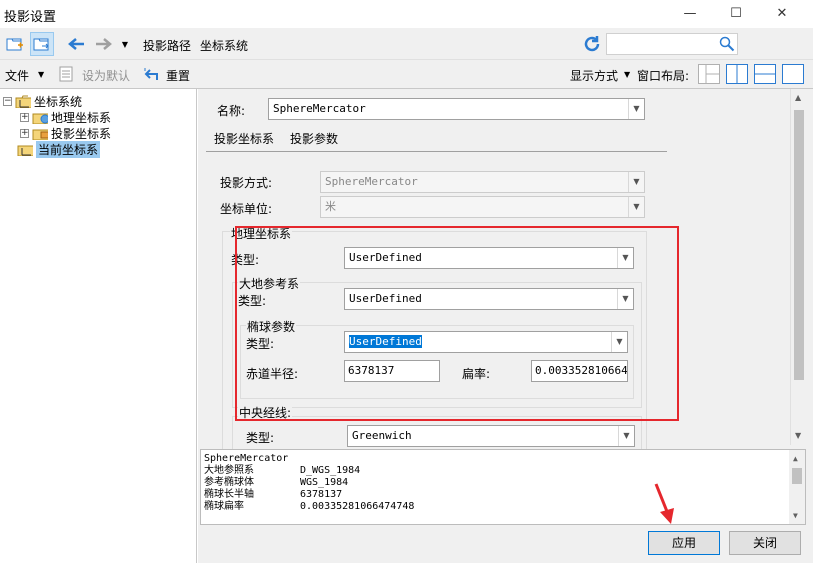 The width and height of the screenshot is (813, 563). What do you see at coordinates (244, 138) in the screenshot?
I see `tab-projected-cs: 投影坐标系` at bounding box center [244, 138].